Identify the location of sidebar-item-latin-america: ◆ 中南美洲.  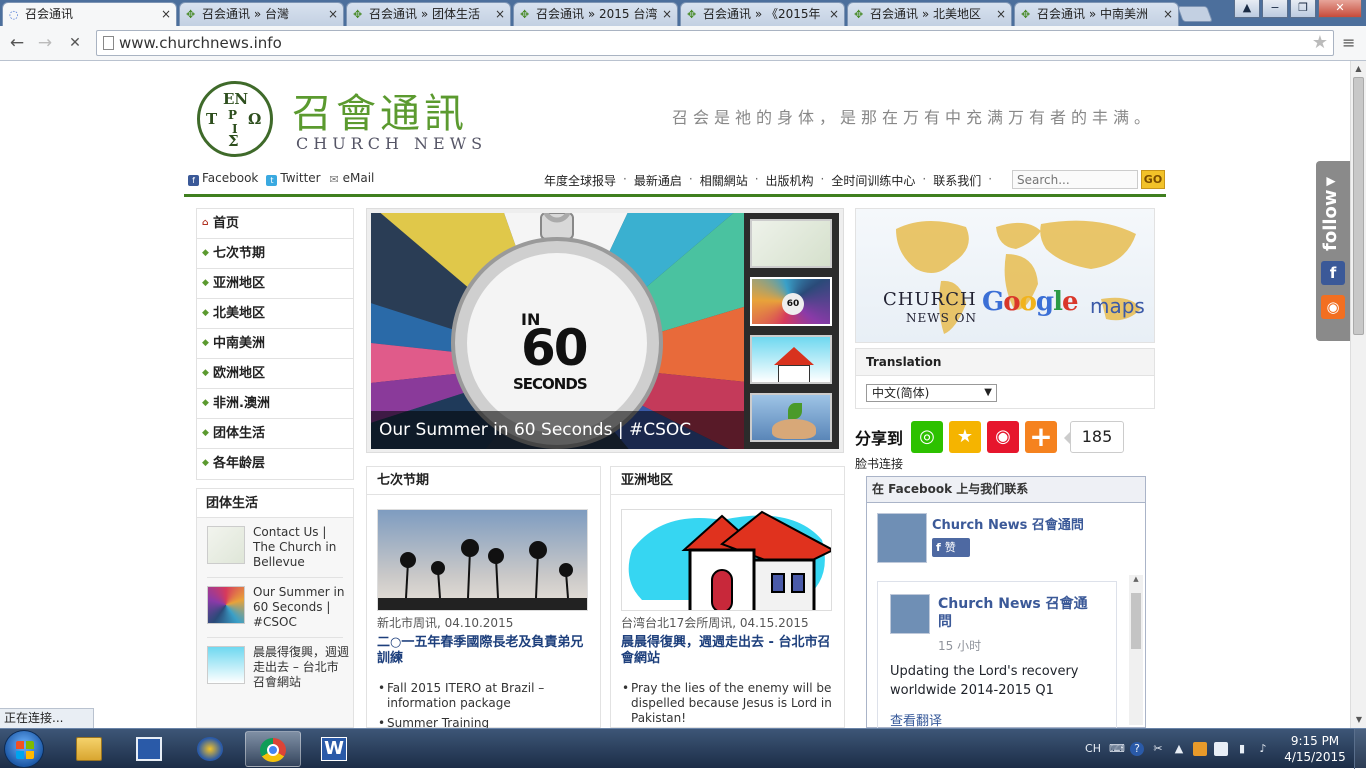
(275, 344).